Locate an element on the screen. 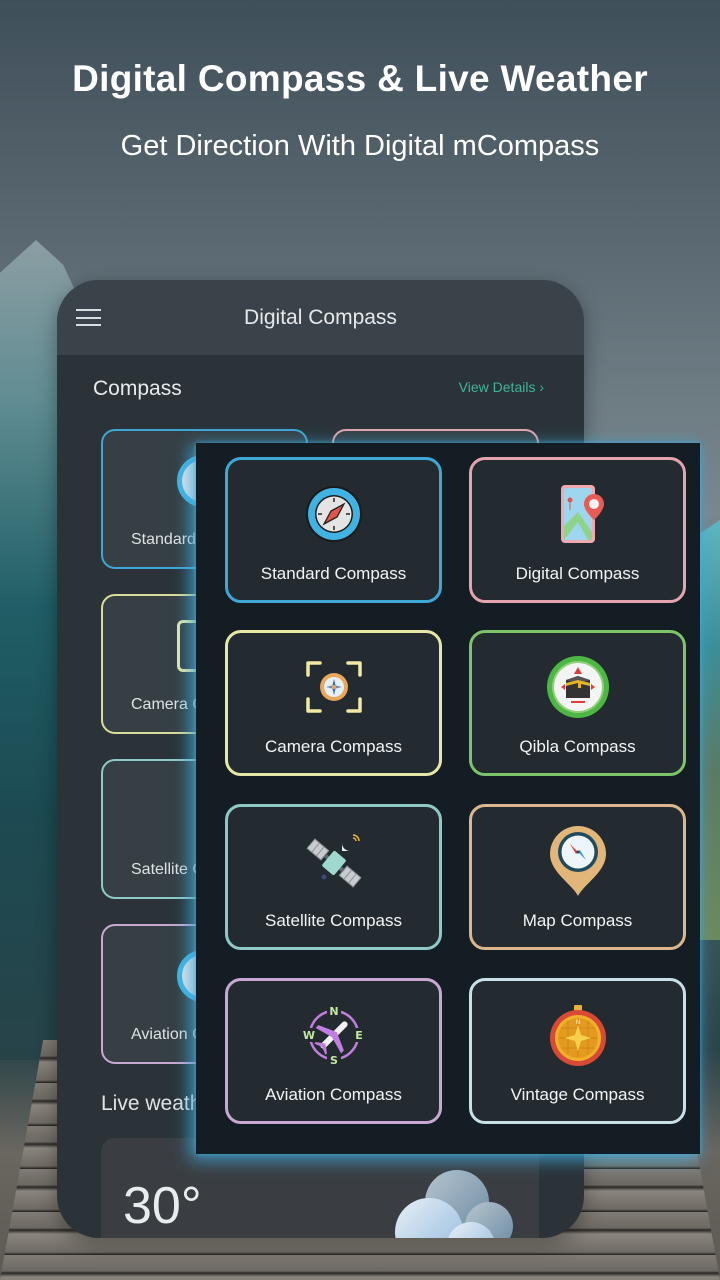 This screenshot has width=720, height=1280. card-label: Qibla Compass is located at coordinates (577, 746).